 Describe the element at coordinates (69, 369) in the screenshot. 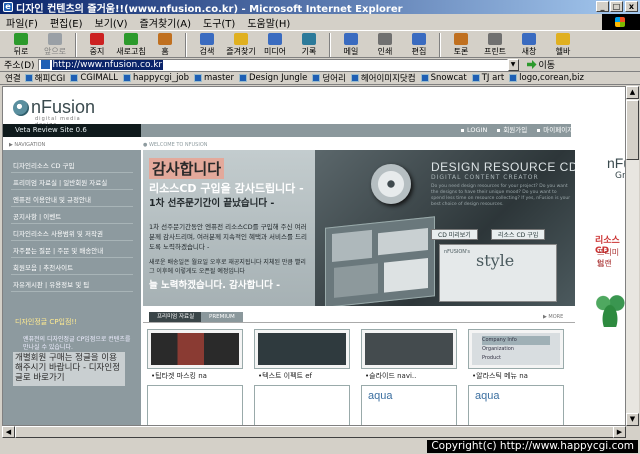

I see `designjungle-link: 개별회원 구매는 정글을 이용해주시기 바랍니다 - 디자인정글로 바로가기` at that location.